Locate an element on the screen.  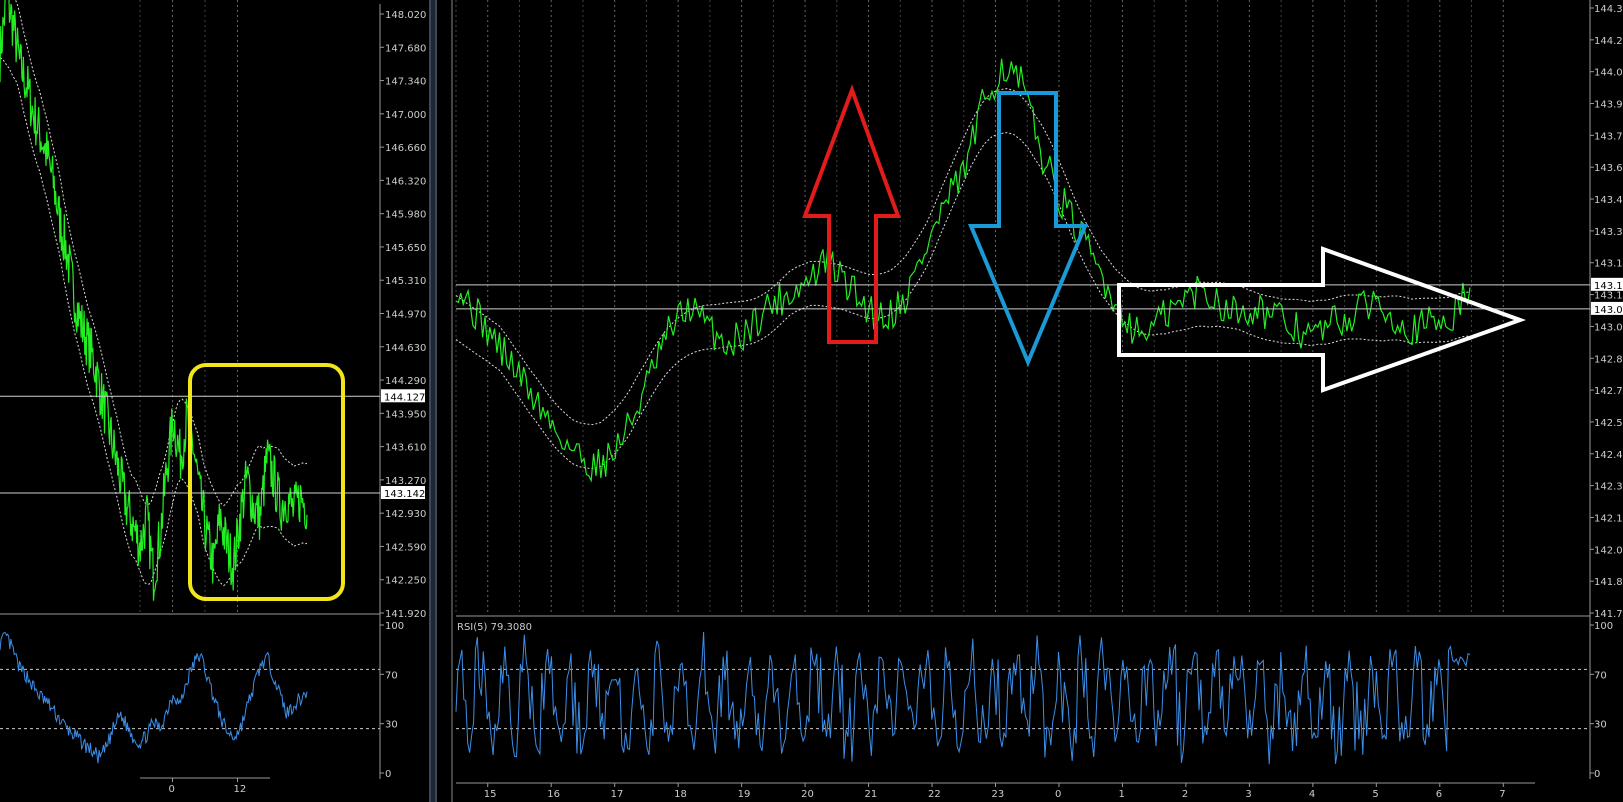
right-price-marker-value: 143.037 is located at coordinates (1608, 310).